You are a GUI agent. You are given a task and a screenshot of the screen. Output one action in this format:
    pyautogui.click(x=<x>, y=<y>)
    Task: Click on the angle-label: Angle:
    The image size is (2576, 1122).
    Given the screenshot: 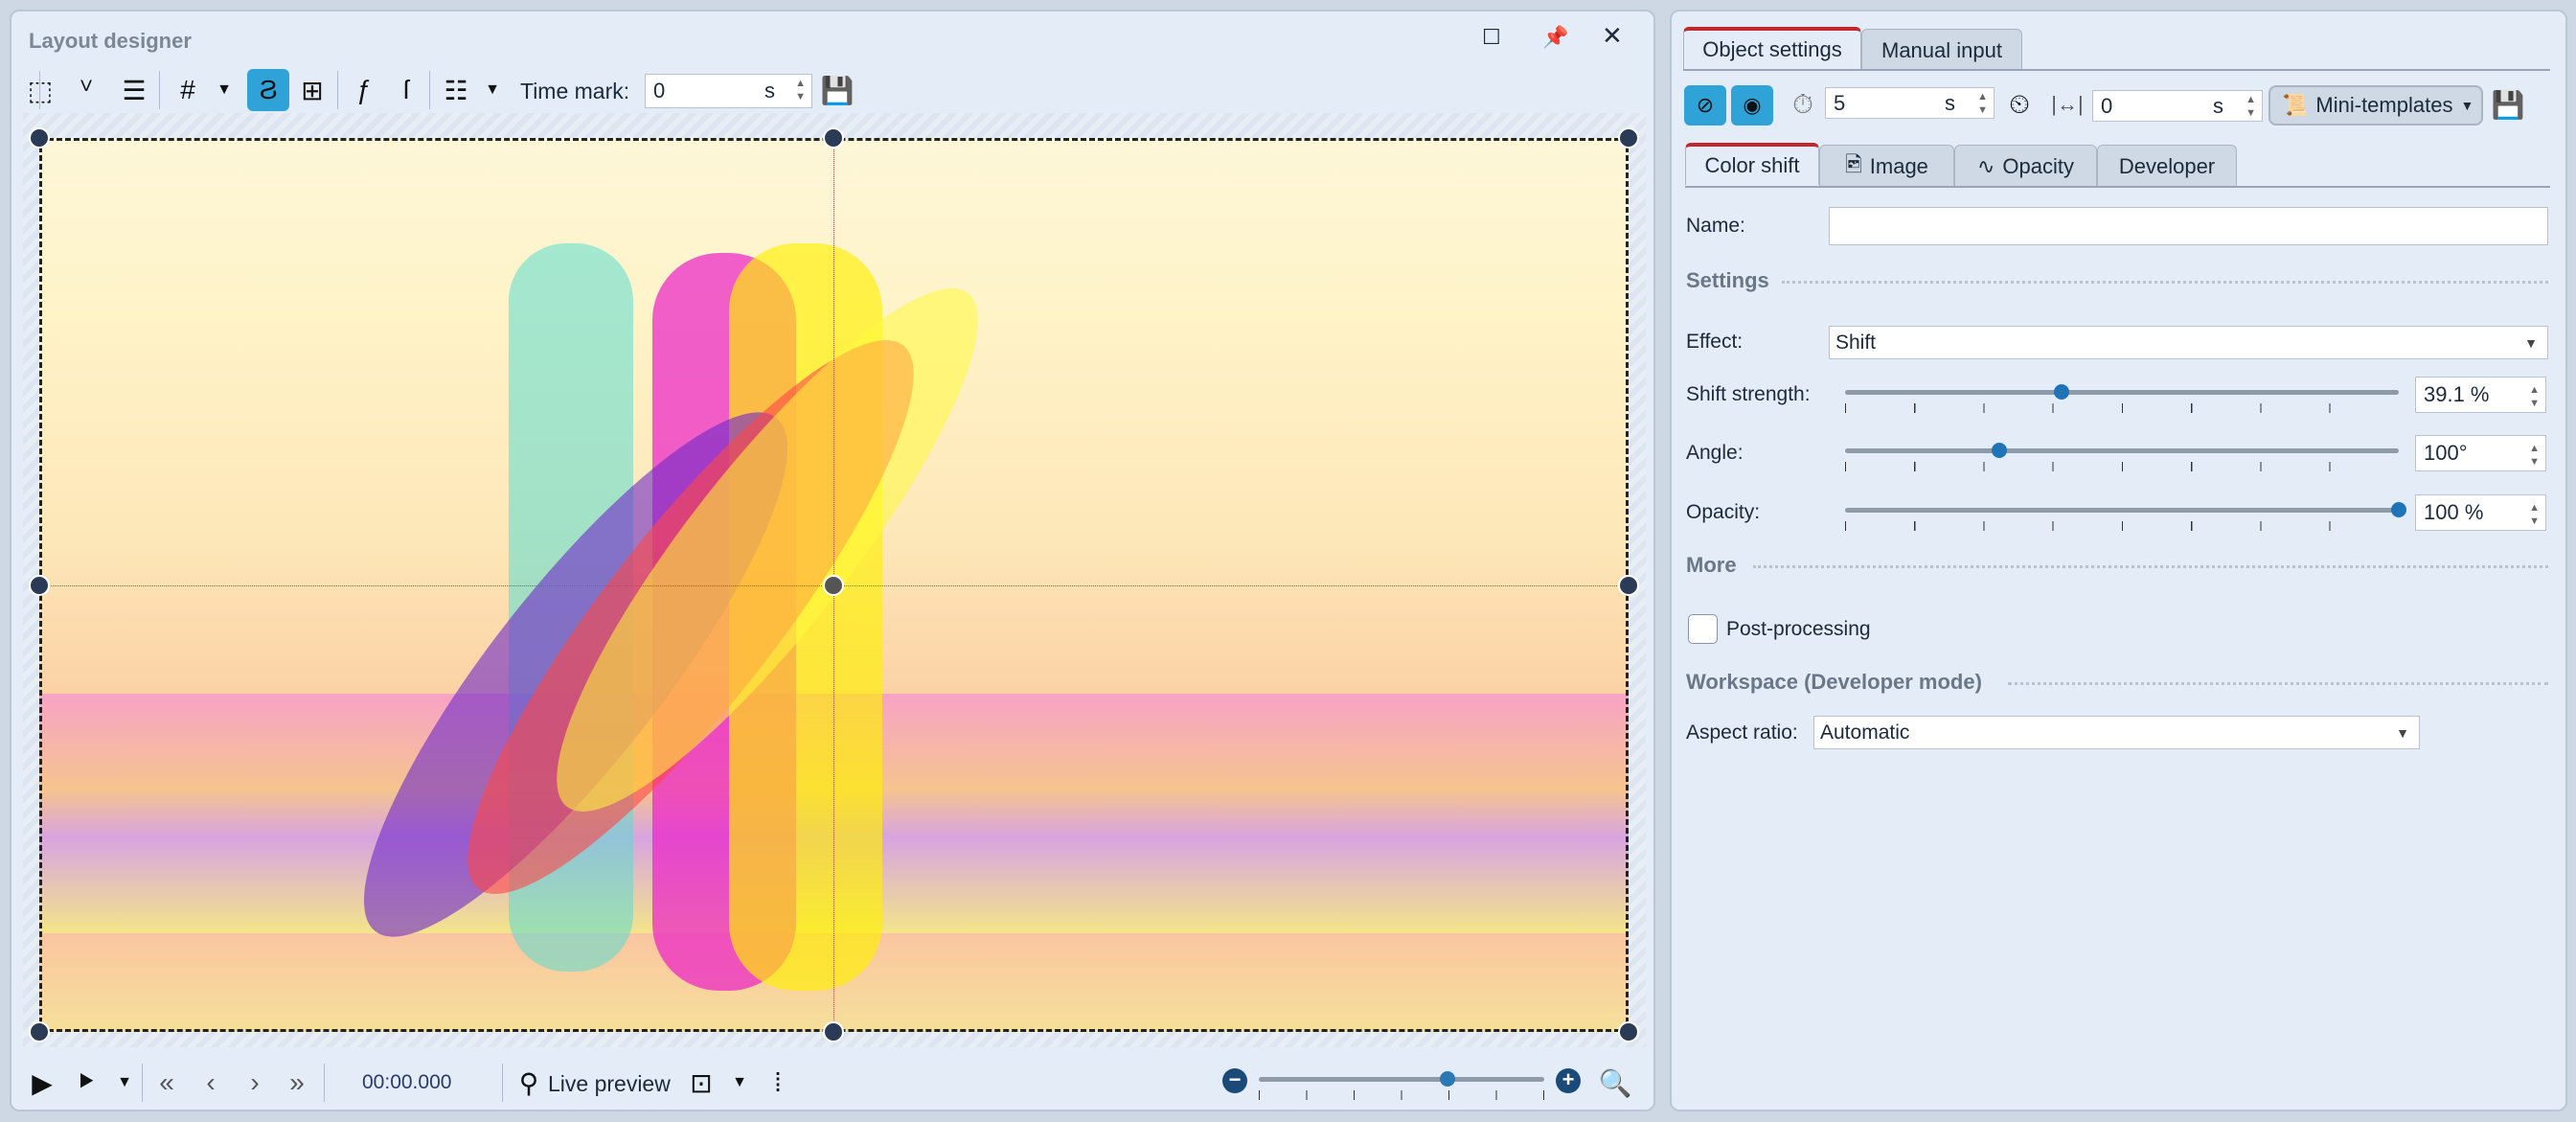 What is the action you would take?
    pyautogui.click(x=1715, y=453)
    